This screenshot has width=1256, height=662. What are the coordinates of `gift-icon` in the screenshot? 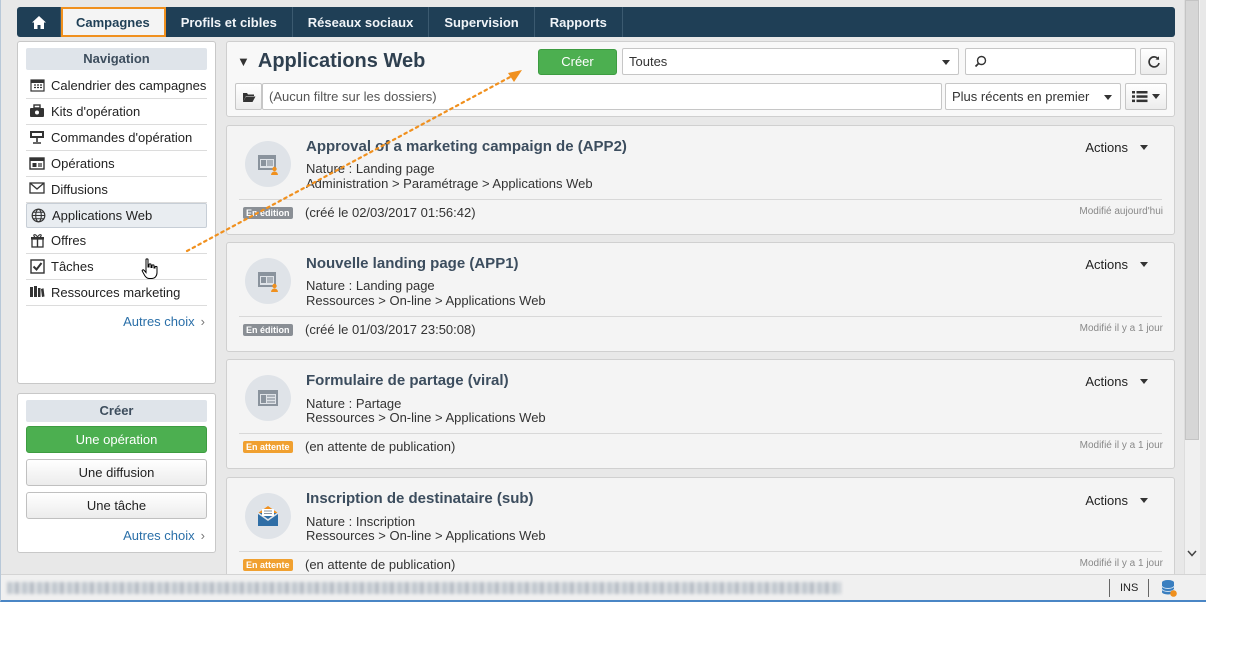 It's located at (37, 240).